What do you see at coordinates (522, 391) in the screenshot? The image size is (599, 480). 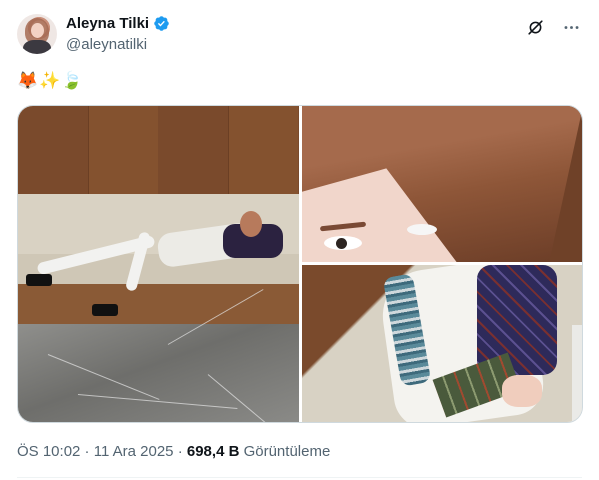 I see `photo-hand` at bounding box center [522, 391].